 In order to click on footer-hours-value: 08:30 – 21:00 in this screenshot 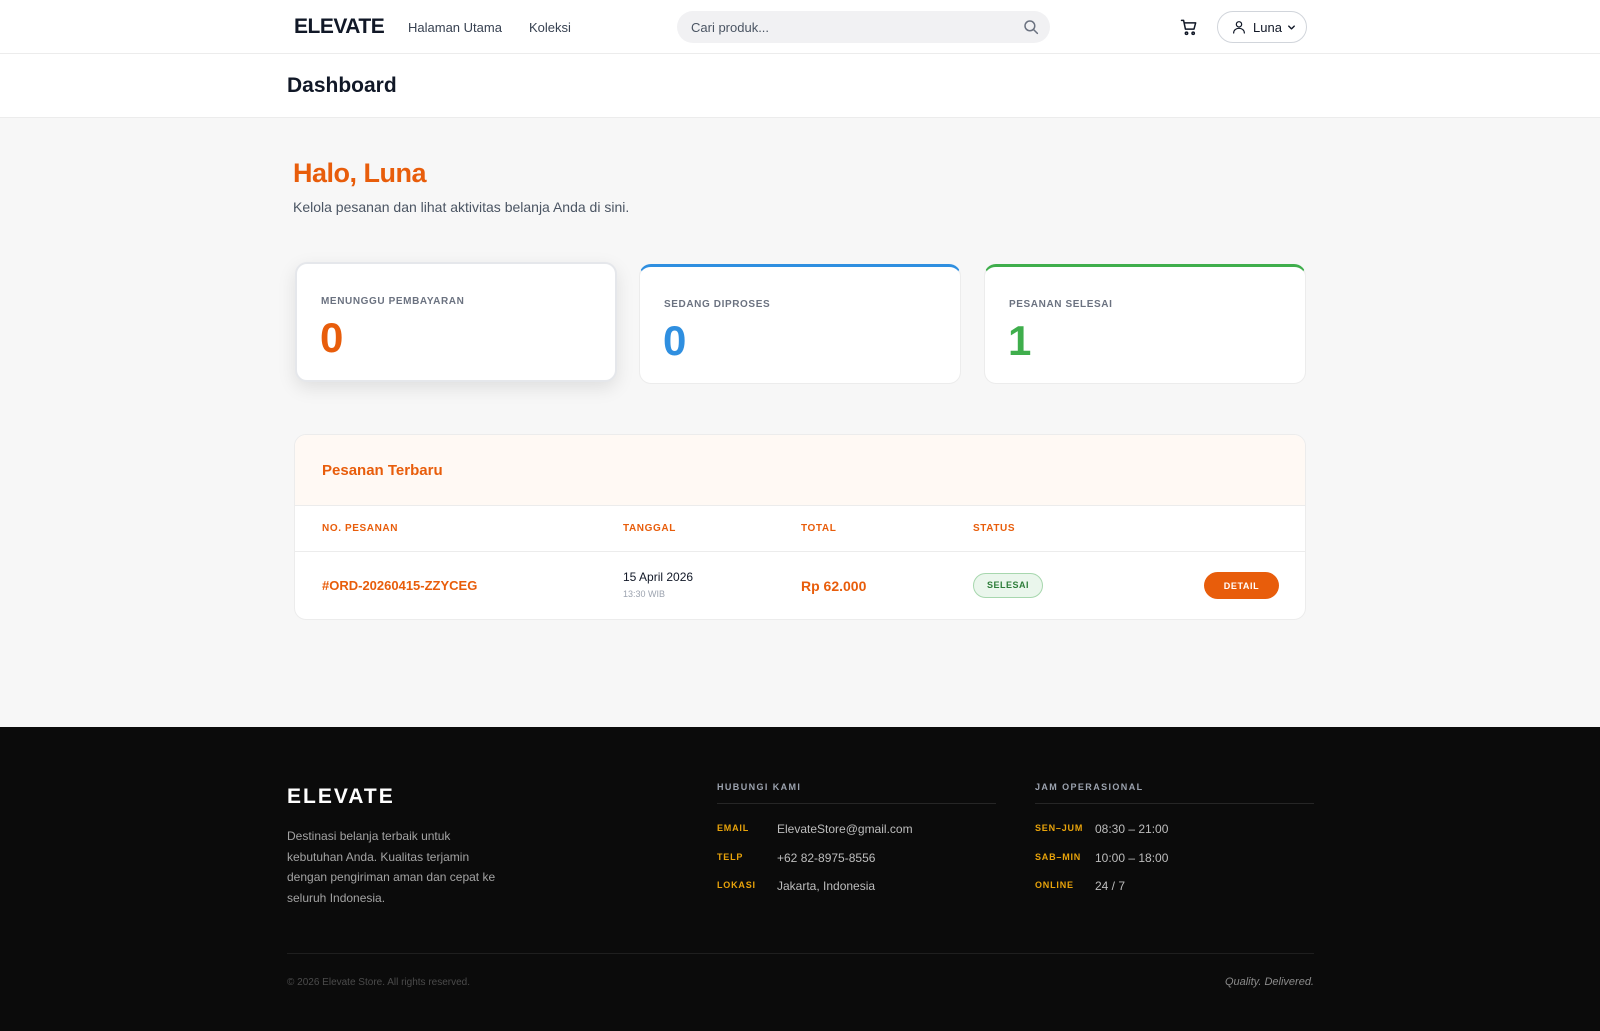, I will do `click(1132, 829)`.